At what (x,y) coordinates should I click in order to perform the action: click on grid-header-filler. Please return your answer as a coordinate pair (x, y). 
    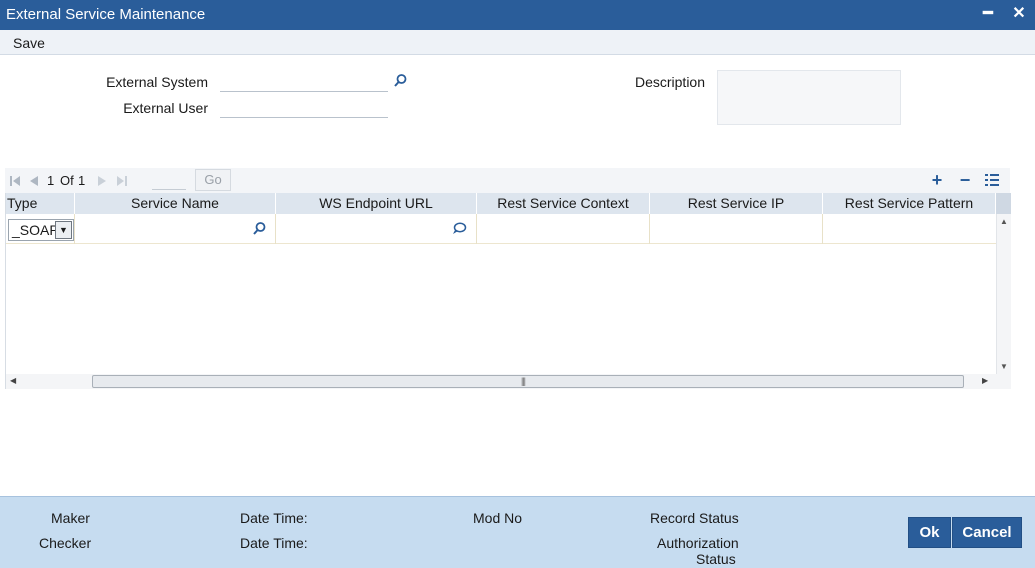
    Looking at the image, I should click on (1003, 203).